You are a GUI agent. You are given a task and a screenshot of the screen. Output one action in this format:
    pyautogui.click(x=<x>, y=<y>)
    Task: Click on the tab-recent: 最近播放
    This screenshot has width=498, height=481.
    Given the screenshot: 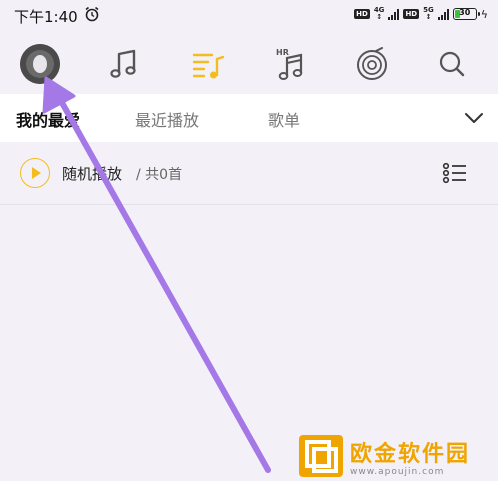 What is the action you would take?
    pyautogui.click(x=167, y=119)
    